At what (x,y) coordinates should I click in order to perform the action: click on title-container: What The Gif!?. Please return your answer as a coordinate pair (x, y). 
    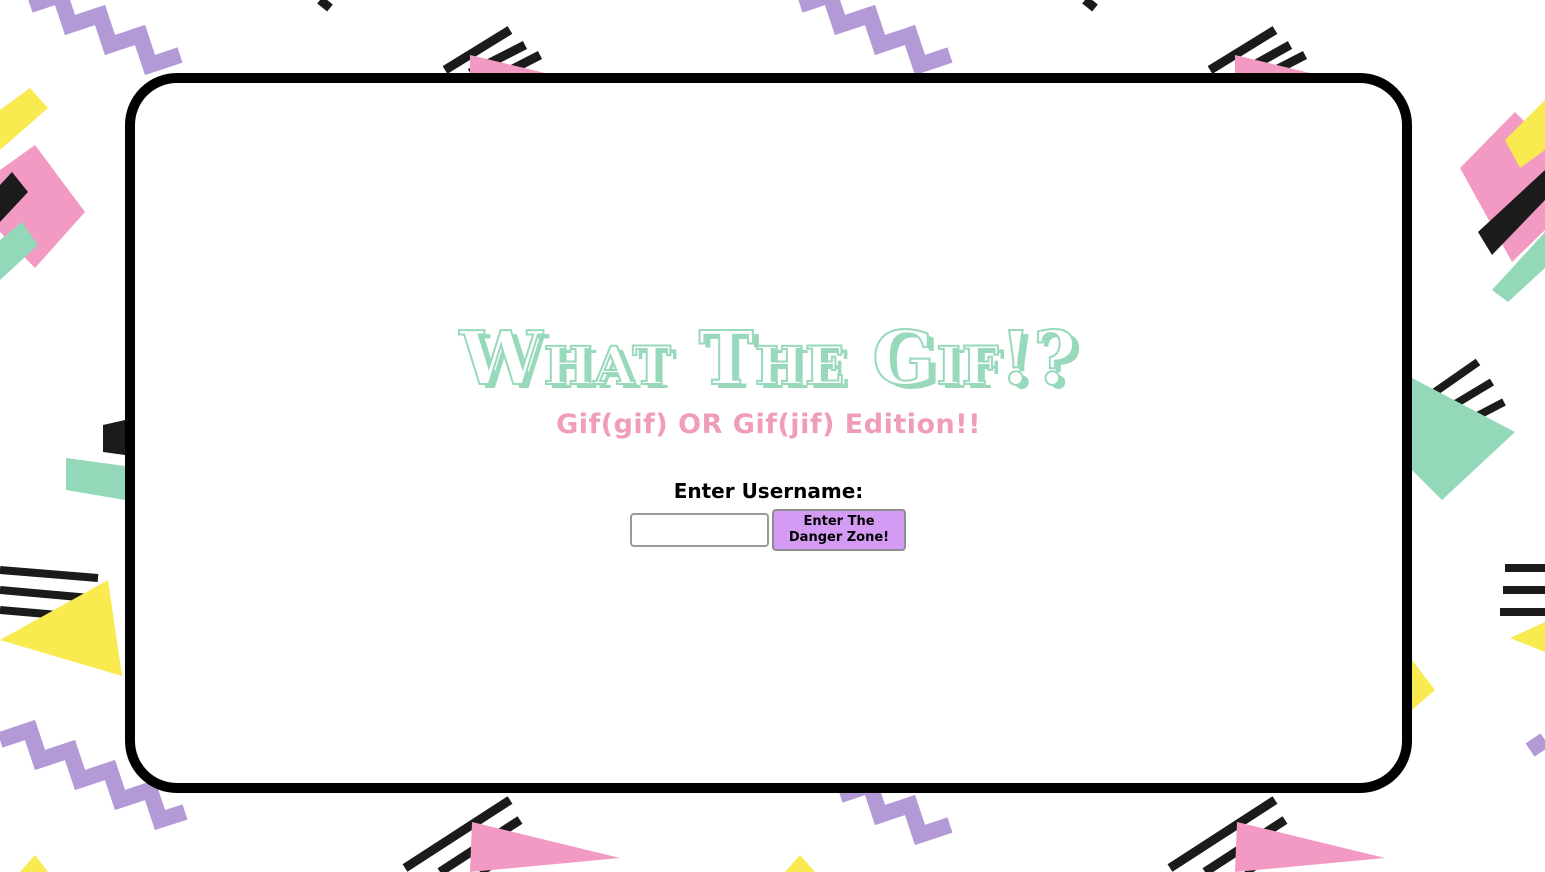
    Looking at the image, I should click on (768, 359).